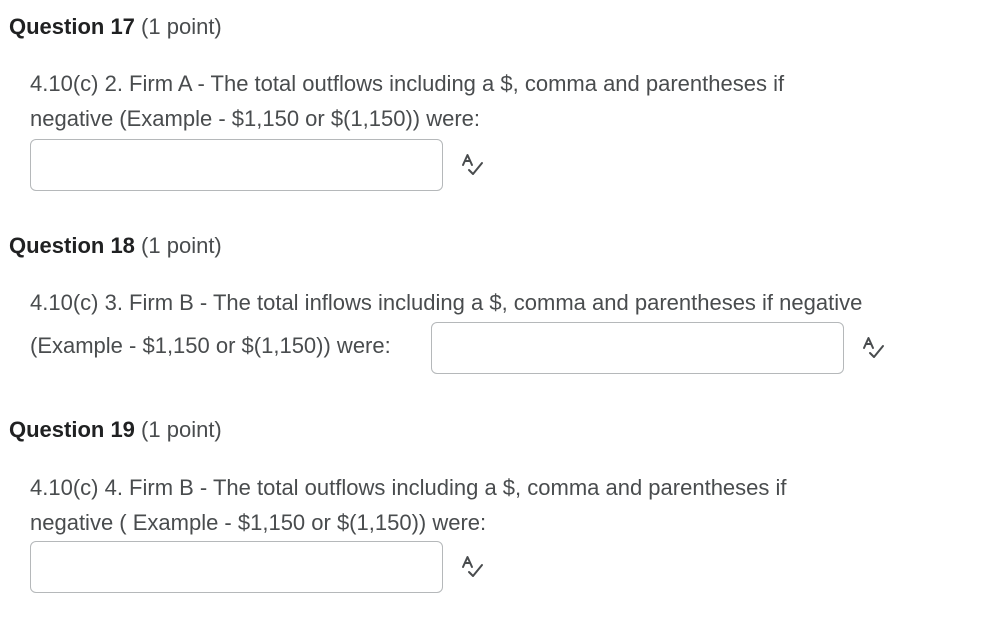 The width and height of the screenshot is (1000, 628). I want to click on question-18-answer-input, so click(637, 348).